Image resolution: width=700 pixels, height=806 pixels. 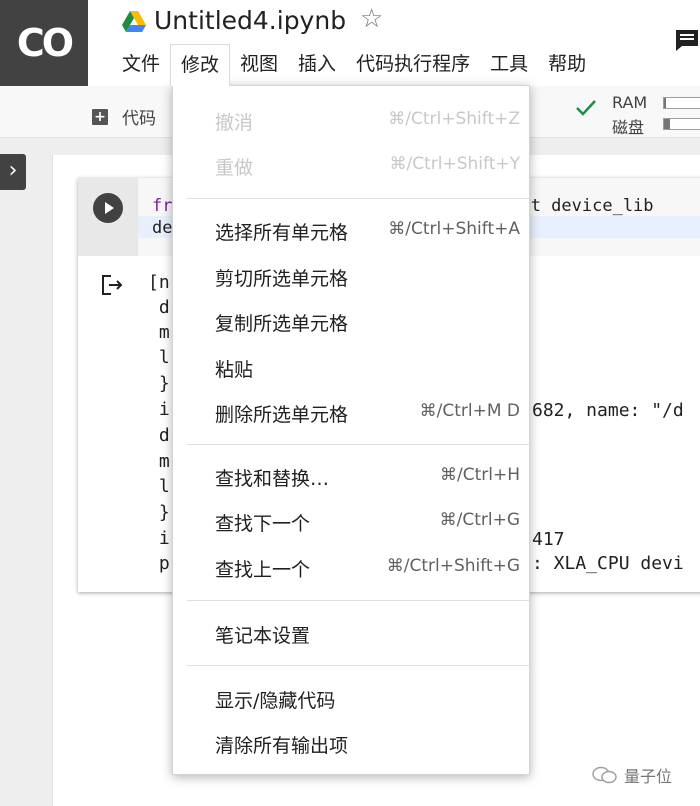 I want to click on menubar: 文件 修改 视图 插入 代码执行程序 工具 帮助, so click(x=354, y=65).